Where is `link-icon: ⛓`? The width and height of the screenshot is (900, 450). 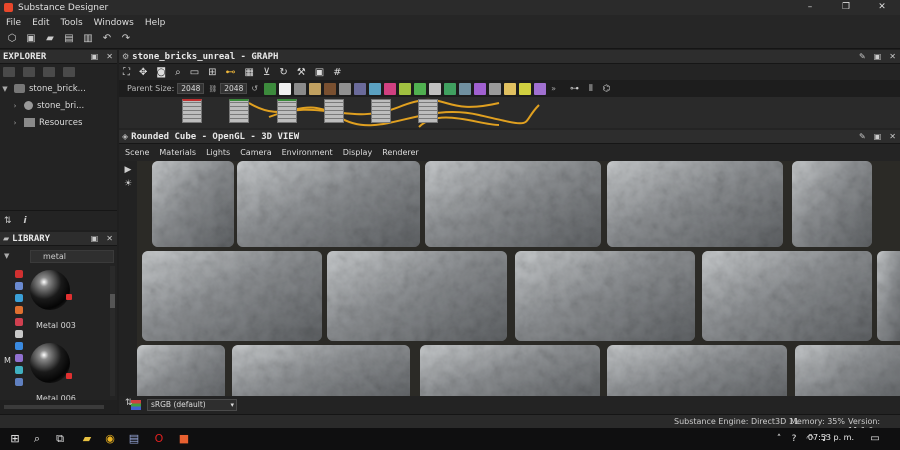 link-icon: ⛓ is located at coordinates (212, 89).